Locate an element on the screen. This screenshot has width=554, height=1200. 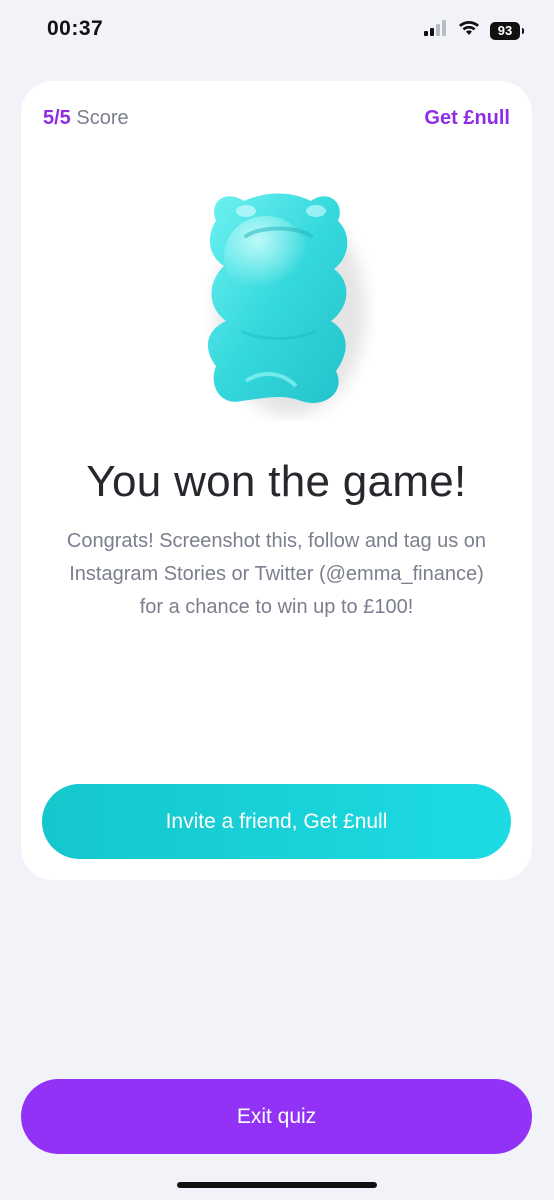
wifi-icon is located at coordinates (469, 30).